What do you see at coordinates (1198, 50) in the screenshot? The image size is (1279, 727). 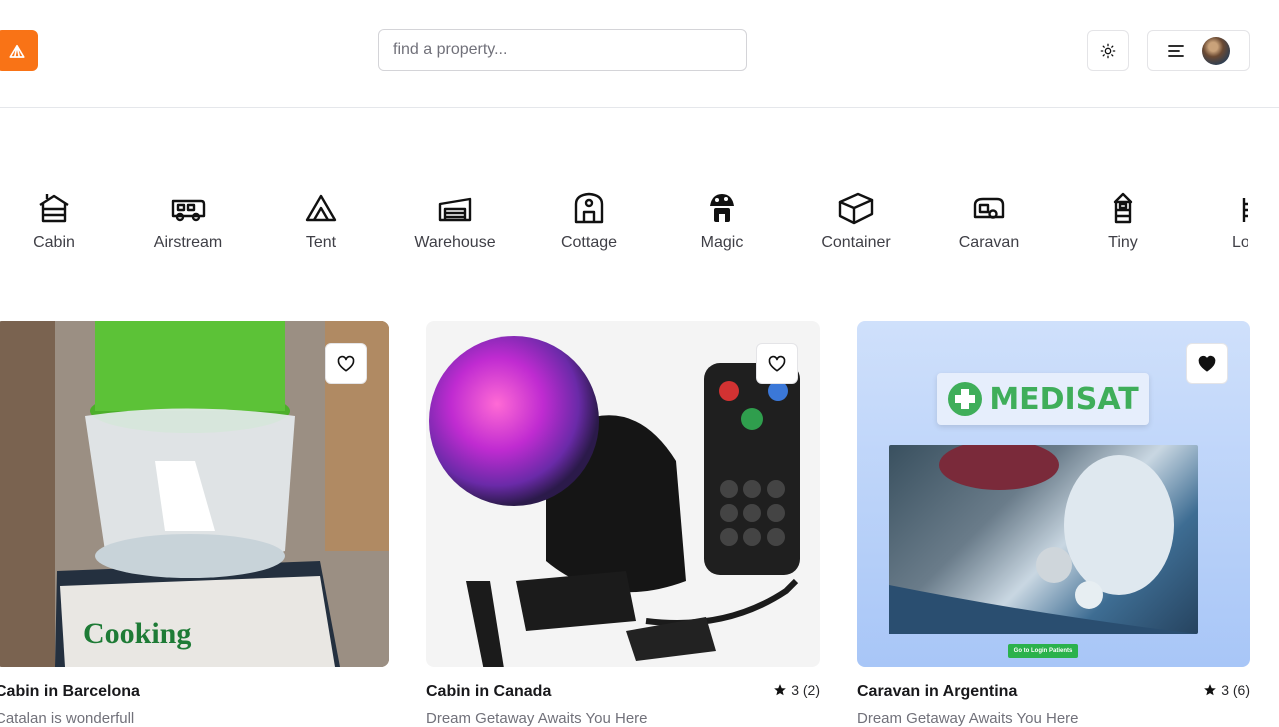 I see `user-menu-button` at bounding box center [1198, 50].